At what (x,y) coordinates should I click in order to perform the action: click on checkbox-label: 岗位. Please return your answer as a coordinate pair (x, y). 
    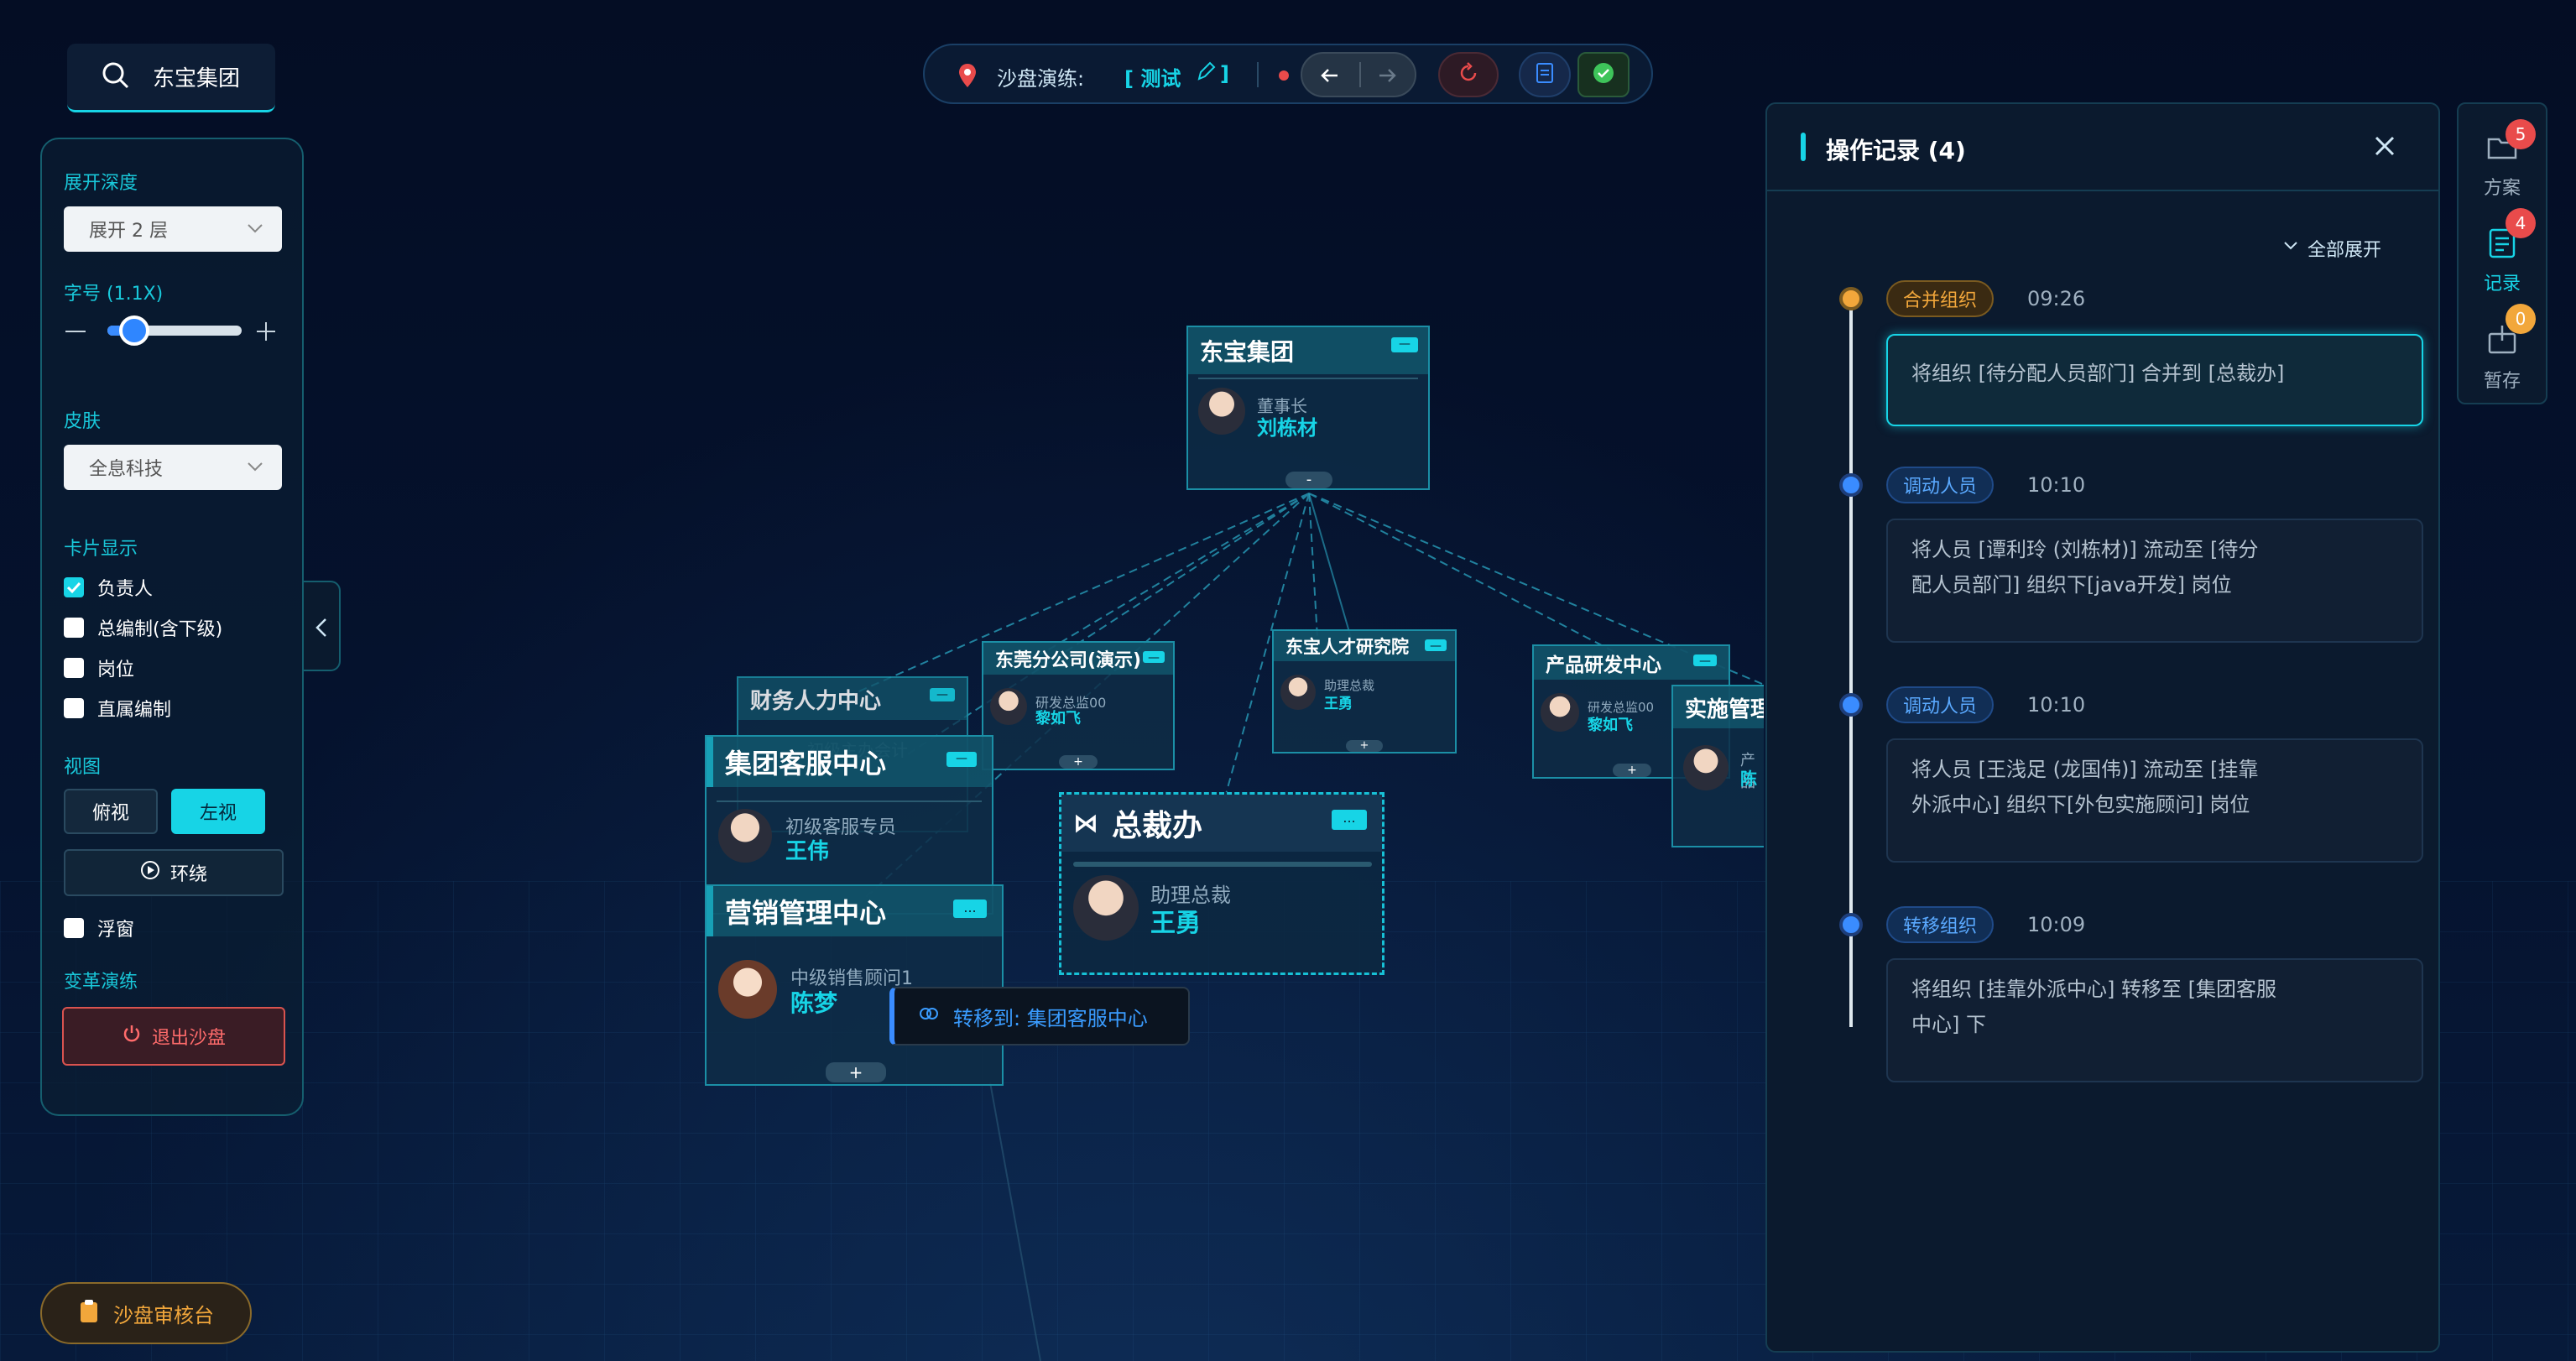
    Looking at the image, I should click on (116, 670).